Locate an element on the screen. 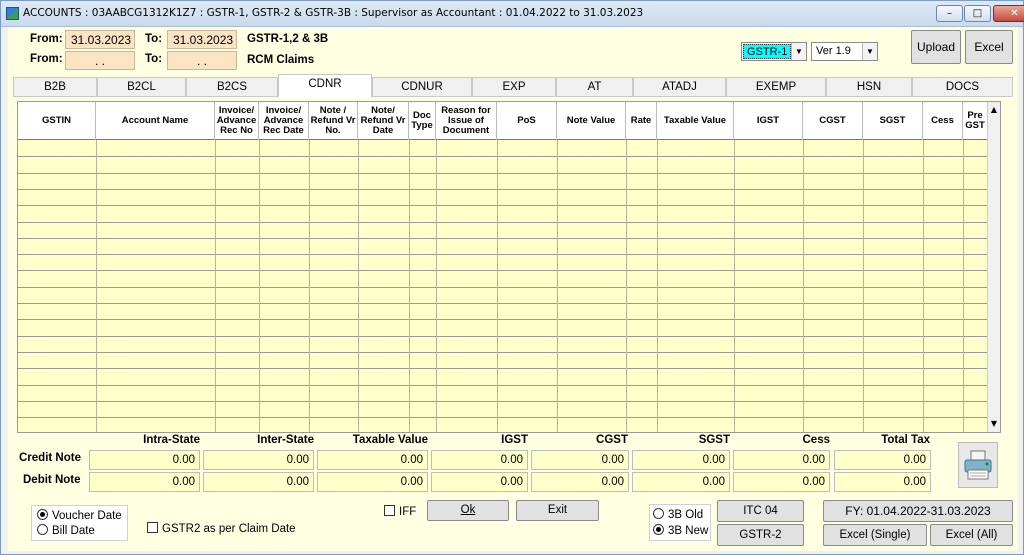 This screenshot has height=555, width=1024. 3b-old-radio: 3B Old is located at coordinates (678, 514).